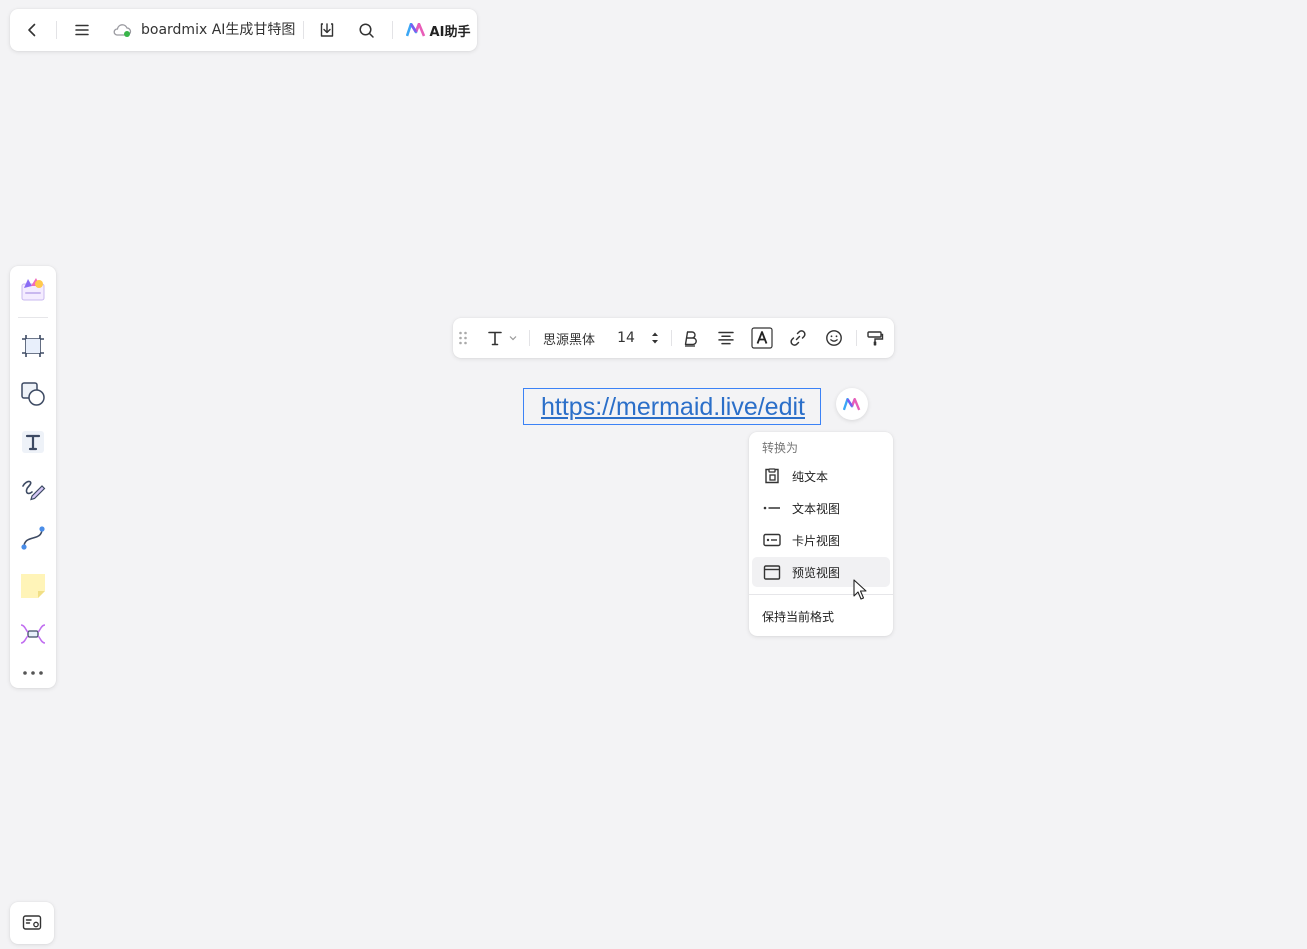 Image resolution: width=1307 pixels, height=949 pixels. I want to click on cloud-sync-status, so click(122, 30).